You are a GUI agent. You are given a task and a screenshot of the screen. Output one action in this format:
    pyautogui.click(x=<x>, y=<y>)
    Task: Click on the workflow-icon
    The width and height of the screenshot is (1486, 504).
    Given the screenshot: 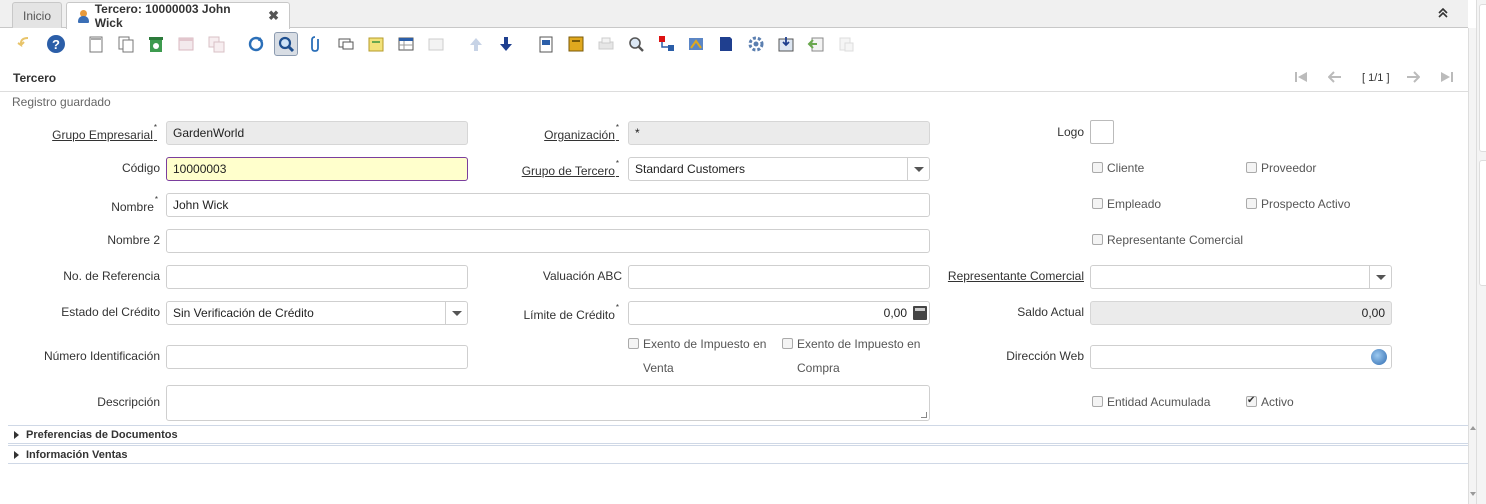 What is the action you would take?
    pyautogui.click(x=666, y=44)
    